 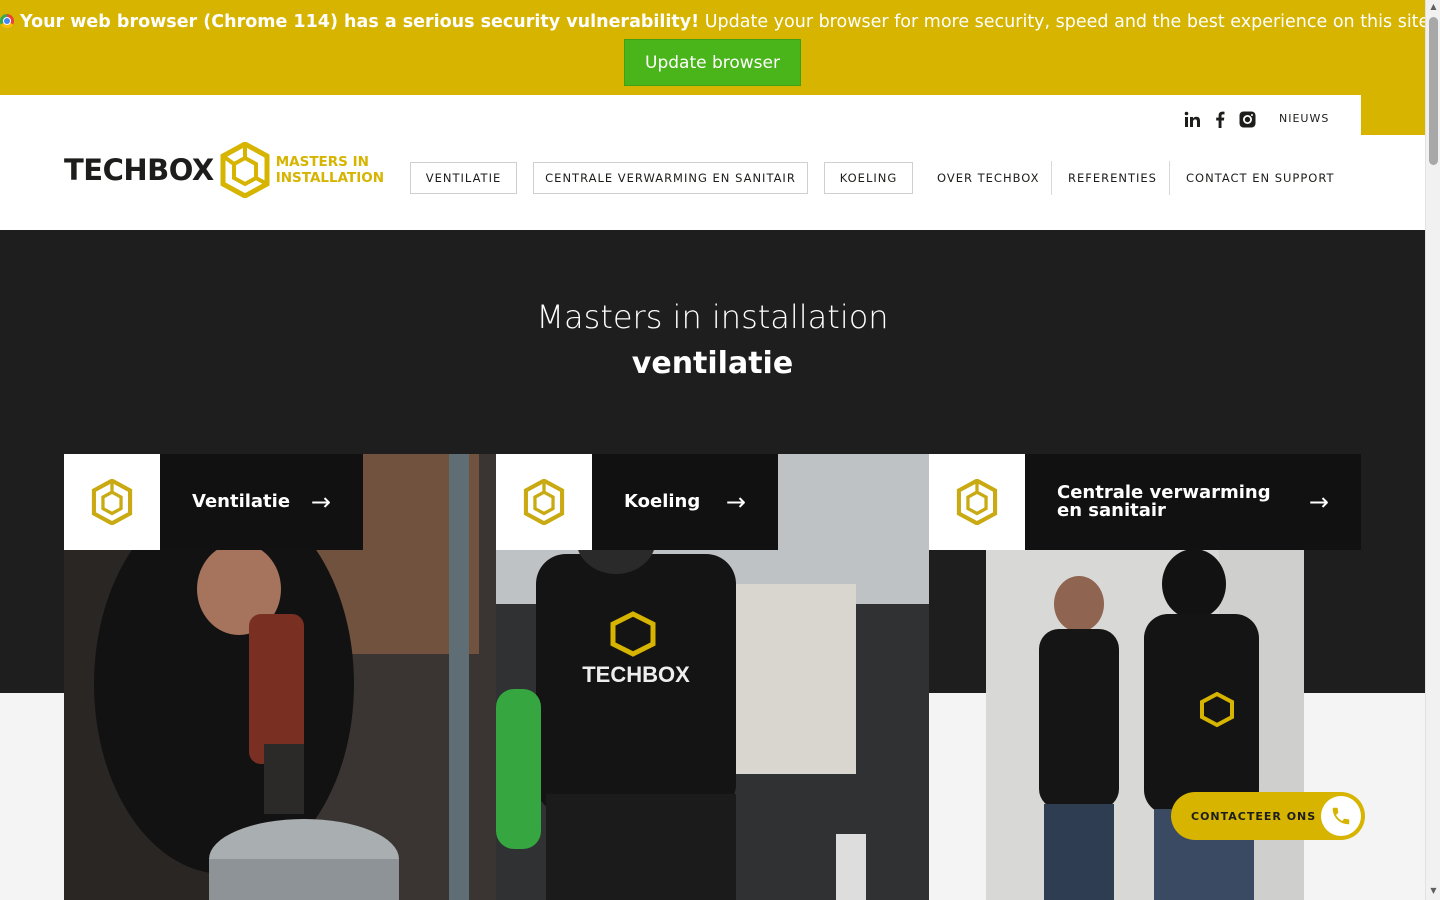 I want to click on card-label-koeling: Koeling →, so click(x=685, y=502).